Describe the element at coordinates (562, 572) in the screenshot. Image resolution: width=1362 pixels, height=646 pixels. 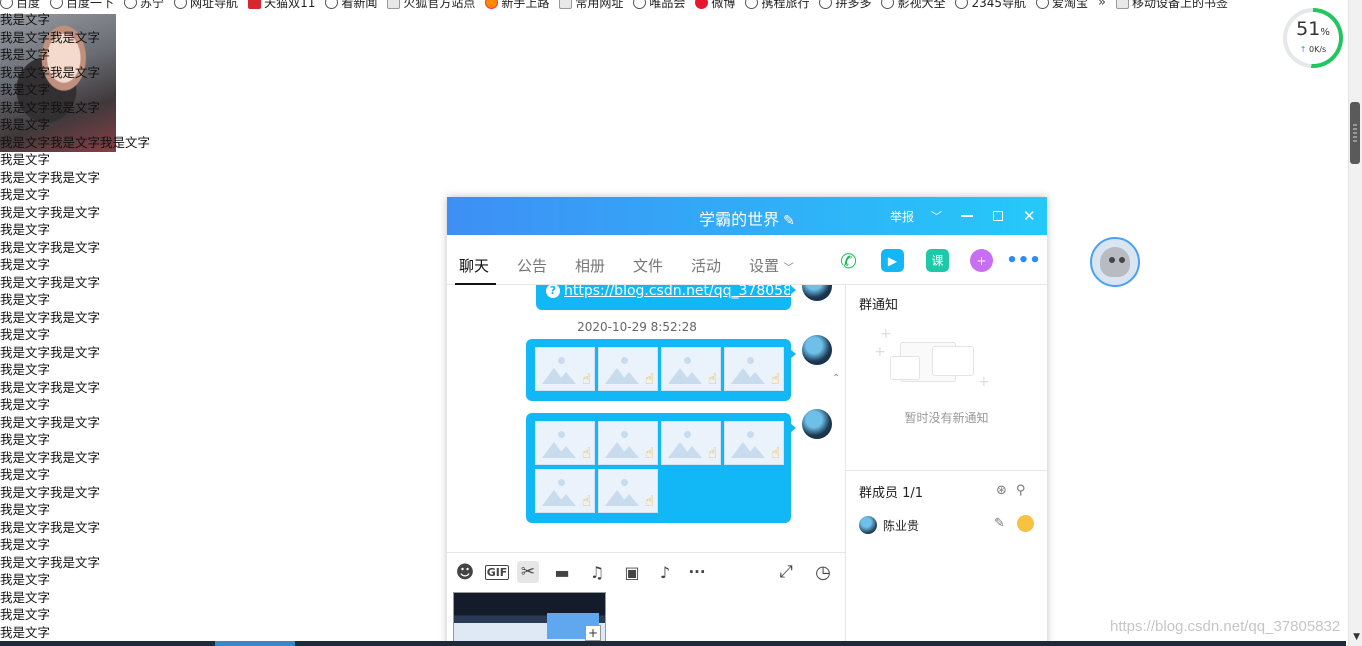
I see `folder-icon: ▬` at that location.